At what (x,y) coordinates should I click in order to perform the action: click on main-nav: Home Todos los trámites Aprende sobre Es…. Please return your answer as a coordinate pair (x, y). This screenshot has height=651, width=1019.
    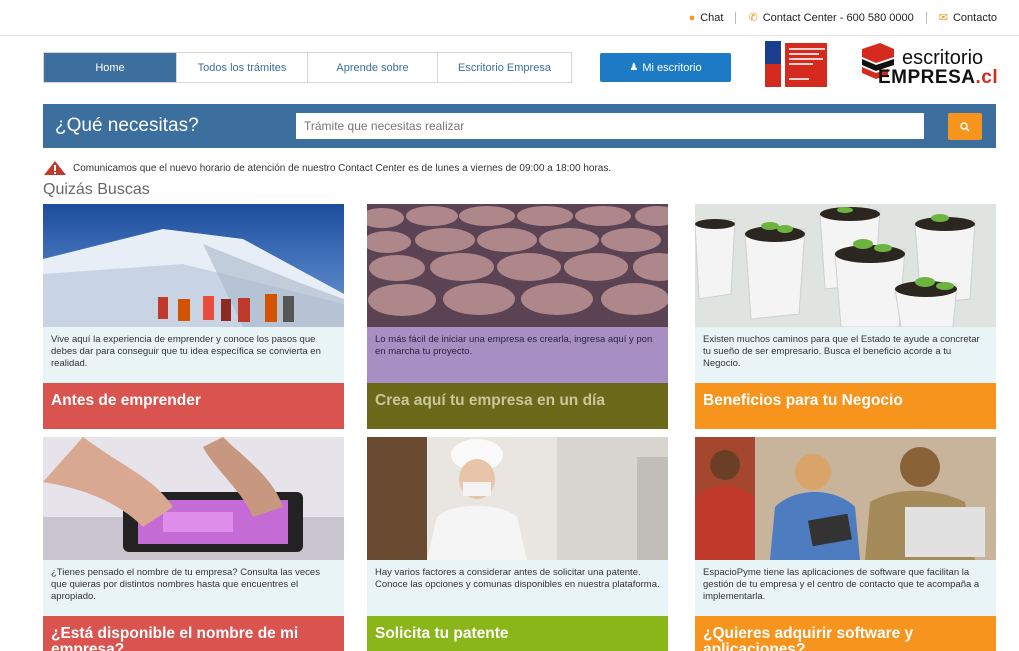
    Looking at the image, I should click on (307, 67).